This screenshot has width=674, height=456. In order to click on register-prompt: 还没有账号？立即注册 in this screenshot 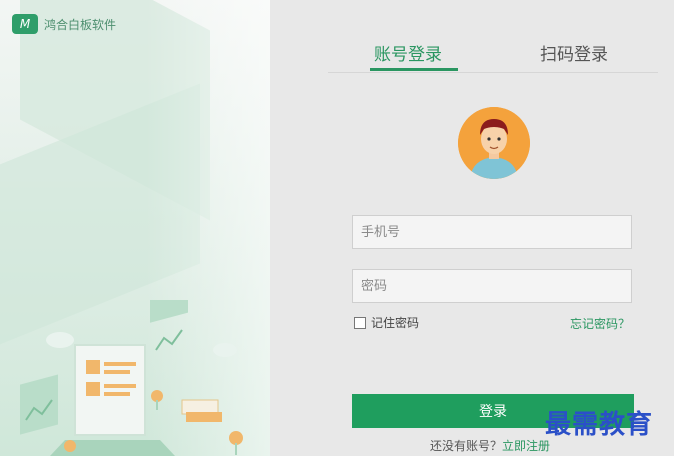, I will do `click(490, 445)`.